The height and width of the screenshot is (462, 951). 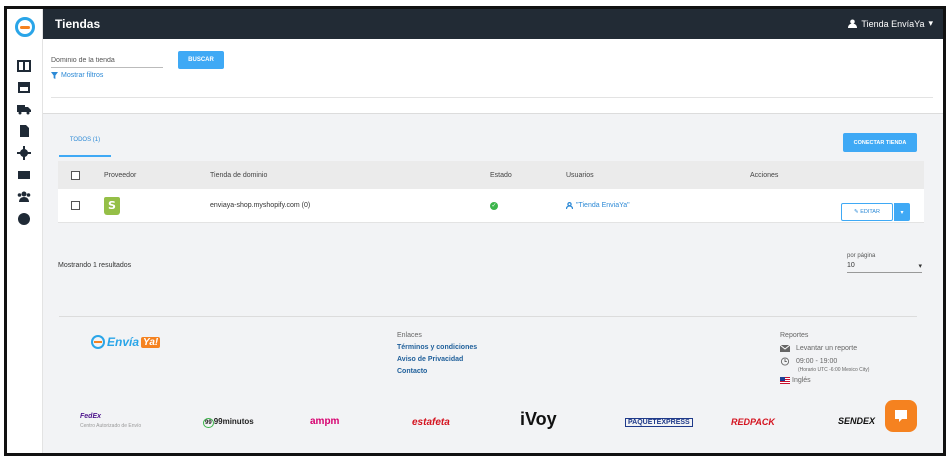 I want to click on status-active-icon: ✓, so click(x=494, y=205).